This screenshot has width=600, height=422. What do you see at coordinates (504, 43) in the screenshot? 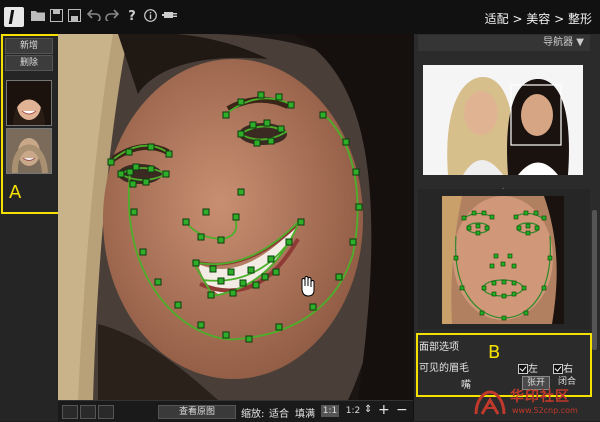
I see `navigator-header: 导航器 ▼` at bounding box center [504, 43].